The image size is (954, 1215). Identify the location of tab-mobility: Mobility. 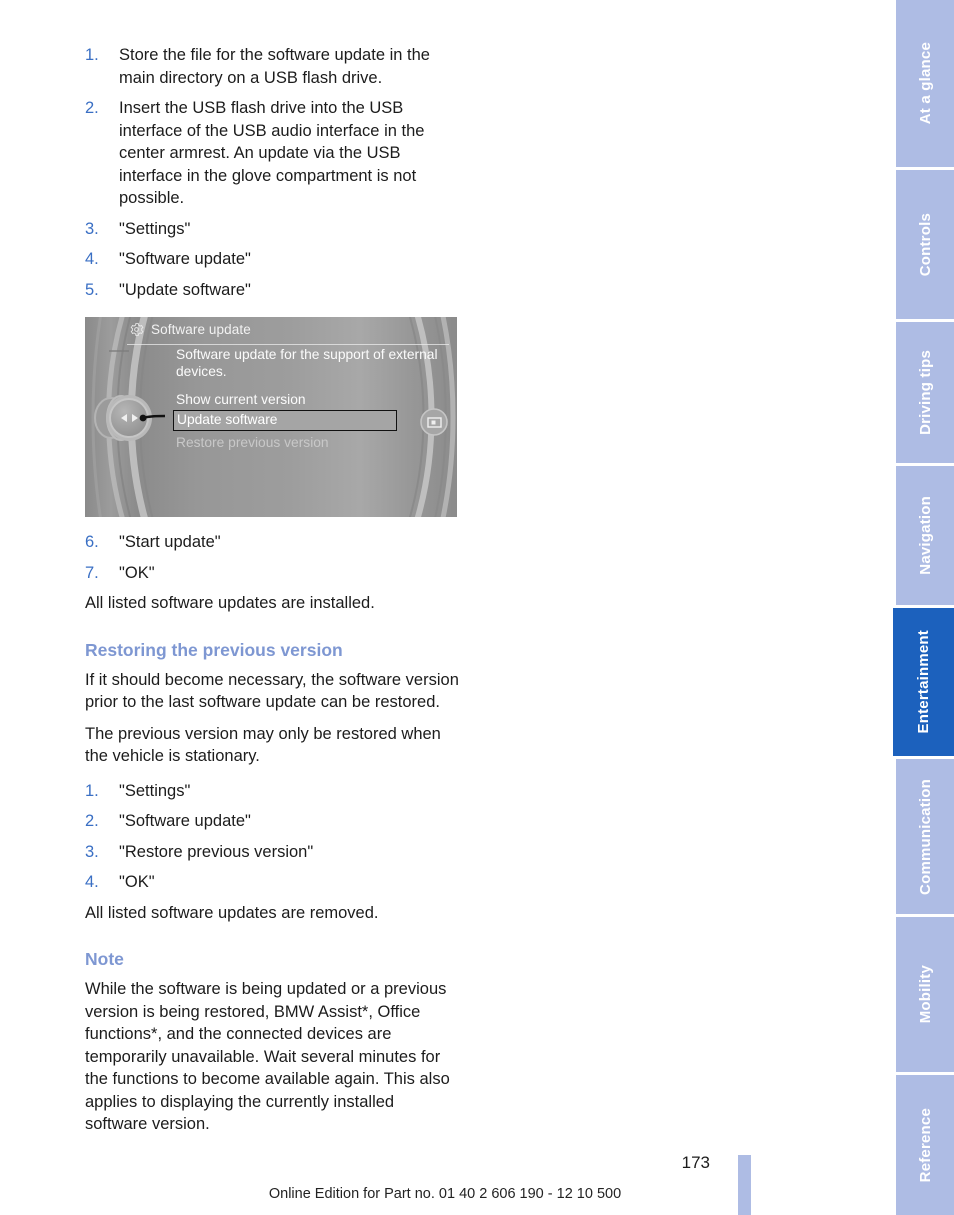
(925, 994).